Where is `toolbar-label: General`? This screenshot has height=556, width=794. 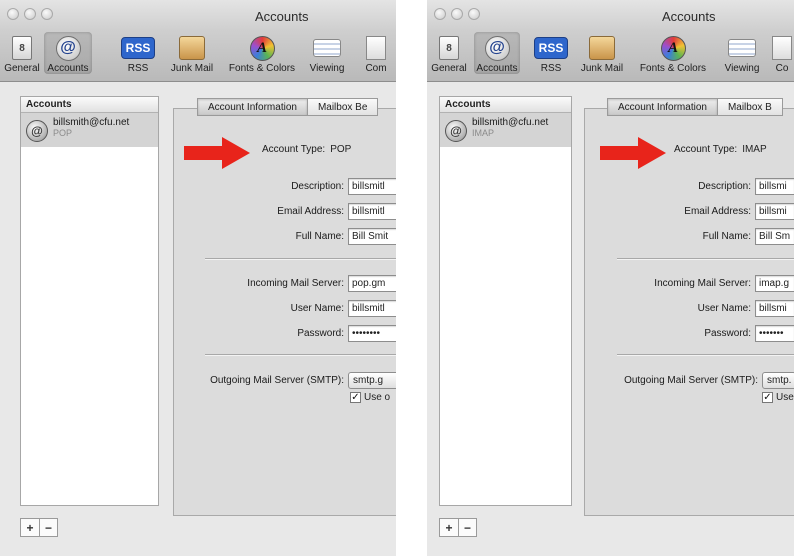 toolbar-label: General is located at coordinates (449, 68).